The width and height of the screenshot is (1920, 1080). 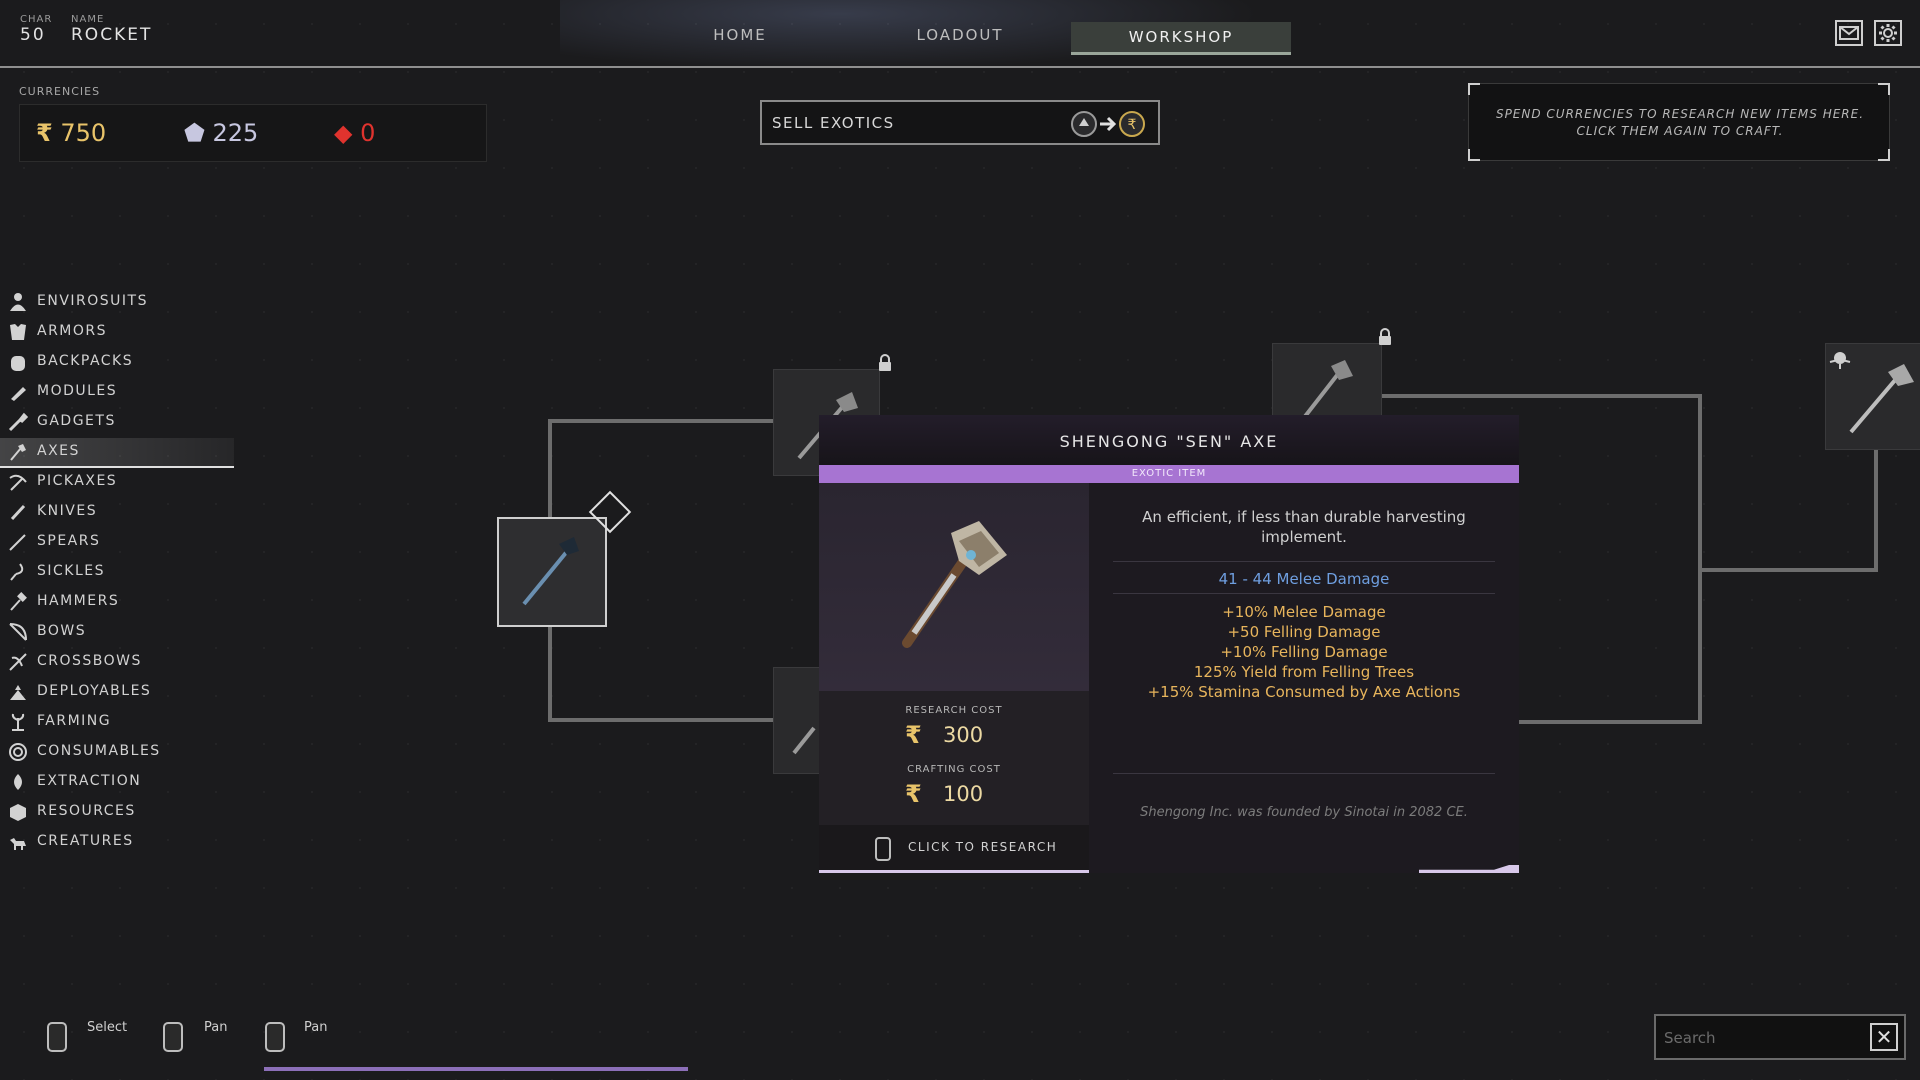 What do you see at coordinates (1385, 339) in the screenshot?
I see `lock-icon` at bounding box center [1385, 339].